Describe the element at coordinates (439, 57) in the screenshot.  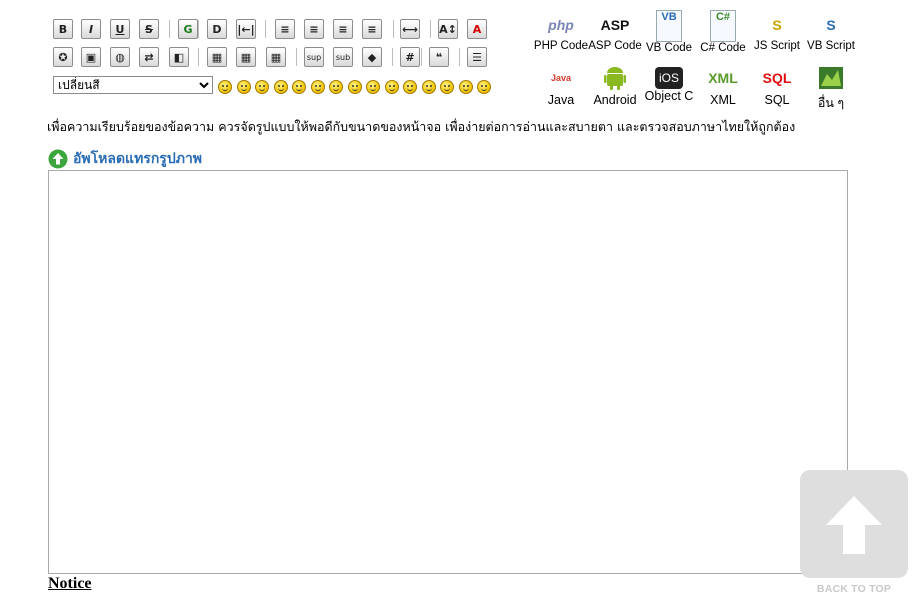
I see `quote-button: ❝` at that location.